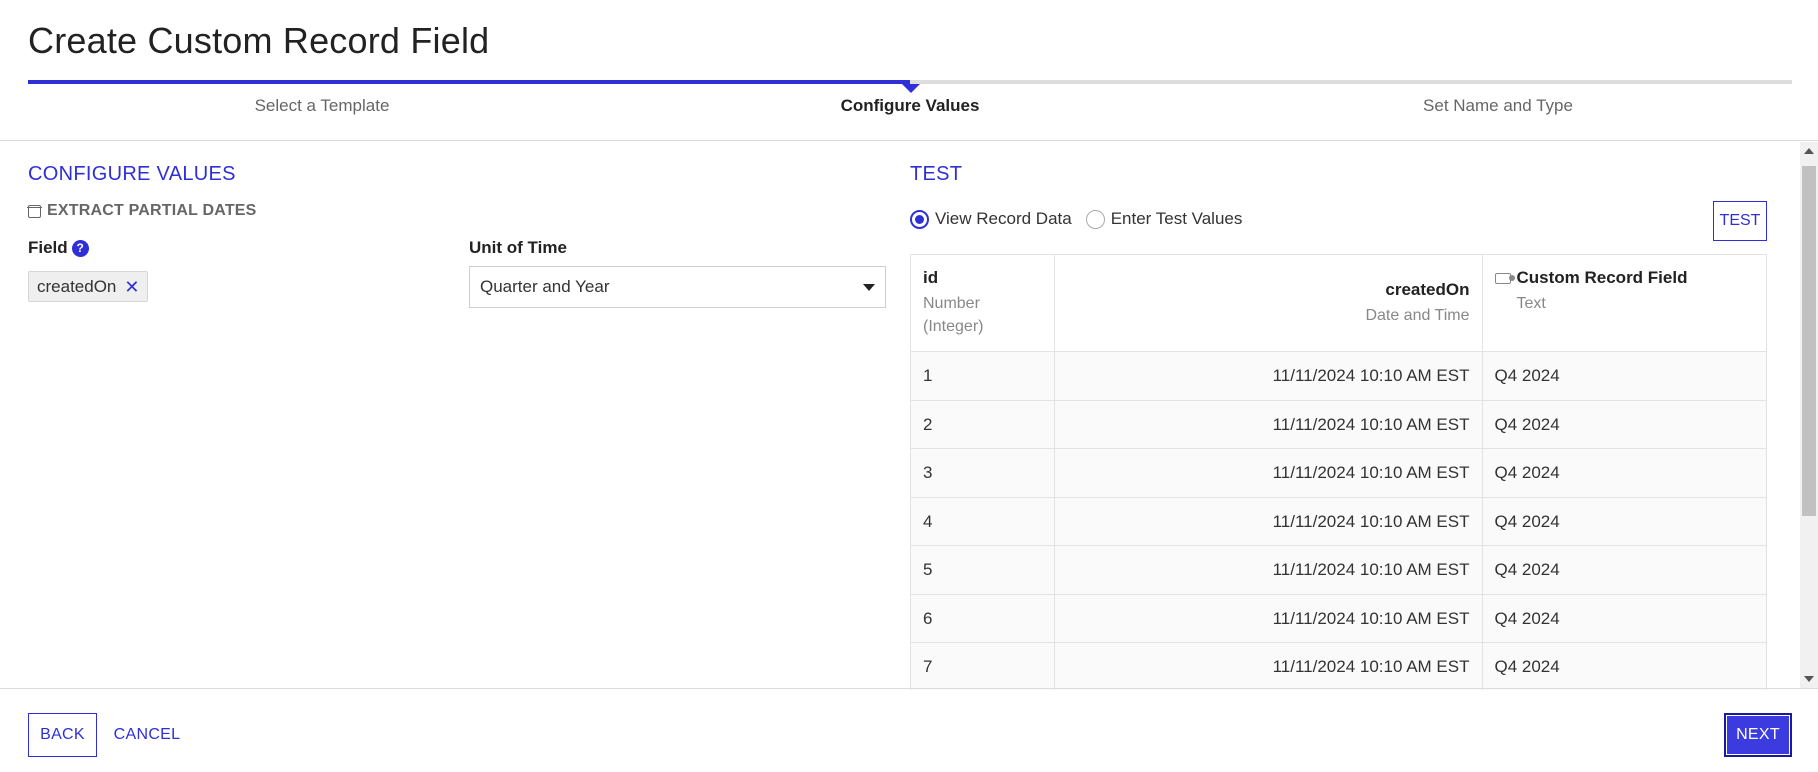 This screenshot has height=772, width=1818. What do you see at coordinates (983, 570) in the screenshot?
I see `cell-id: 5` at bounding box center [983, 570].